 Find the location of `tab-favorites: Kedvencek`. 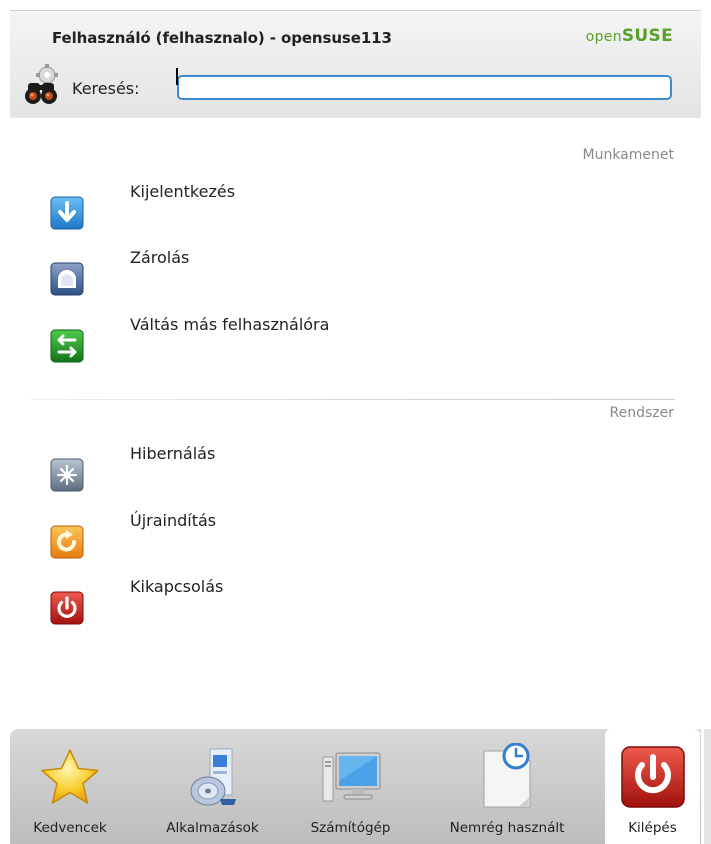

tab-favorites: Kedvencek is located at coordinates (70, 786).